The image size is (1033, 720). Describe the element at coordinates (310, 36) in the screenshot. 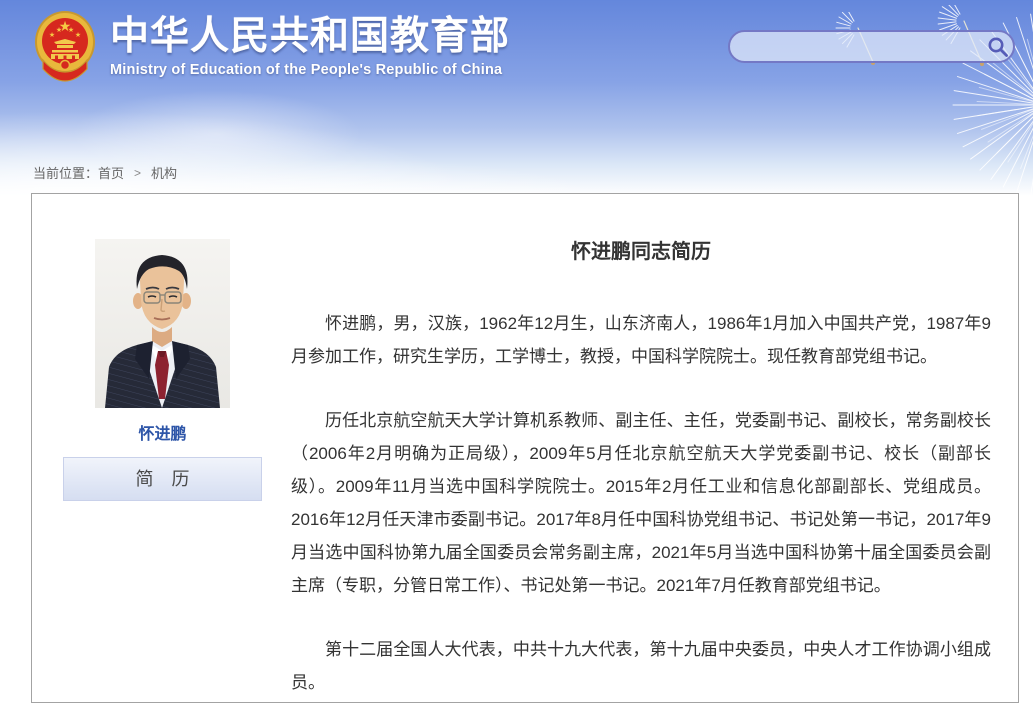

I see `site-title-zh: 中华人民共和国教育部` at that location.